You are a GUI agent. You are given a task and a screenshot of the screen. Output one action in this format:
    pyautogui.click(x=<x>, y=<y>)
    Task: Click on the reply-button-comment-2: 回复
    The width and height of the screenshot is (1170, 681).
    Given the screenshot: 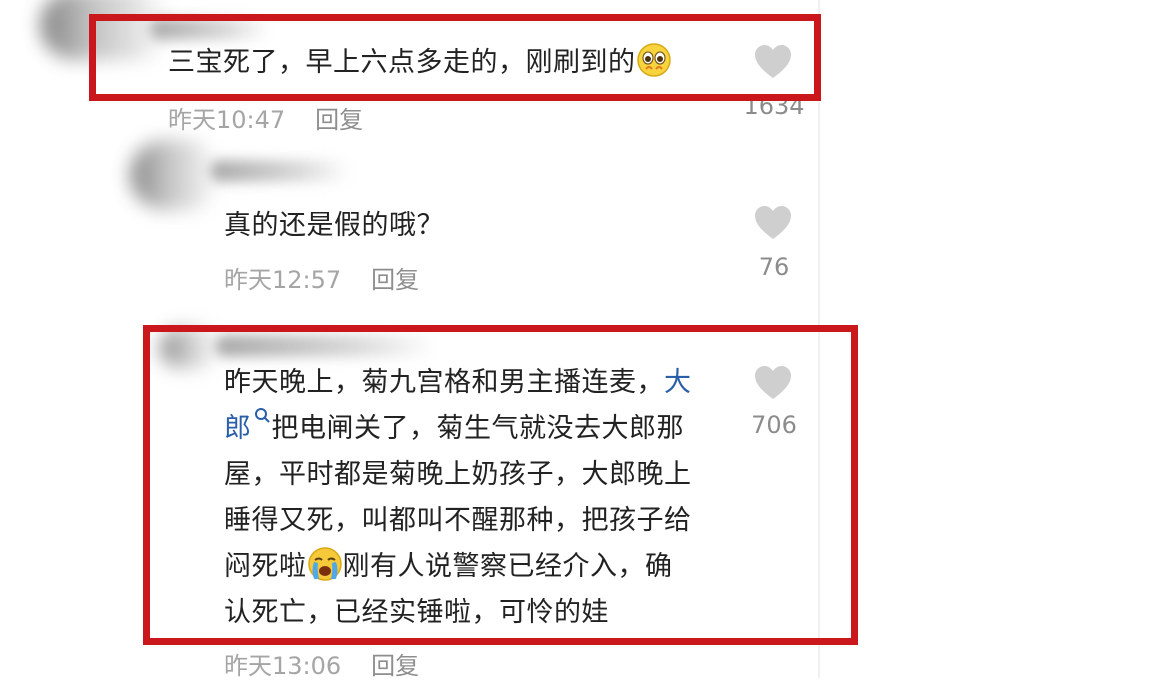 What is the action you would take?
    pyautogui.click(x=395, y=280)
    